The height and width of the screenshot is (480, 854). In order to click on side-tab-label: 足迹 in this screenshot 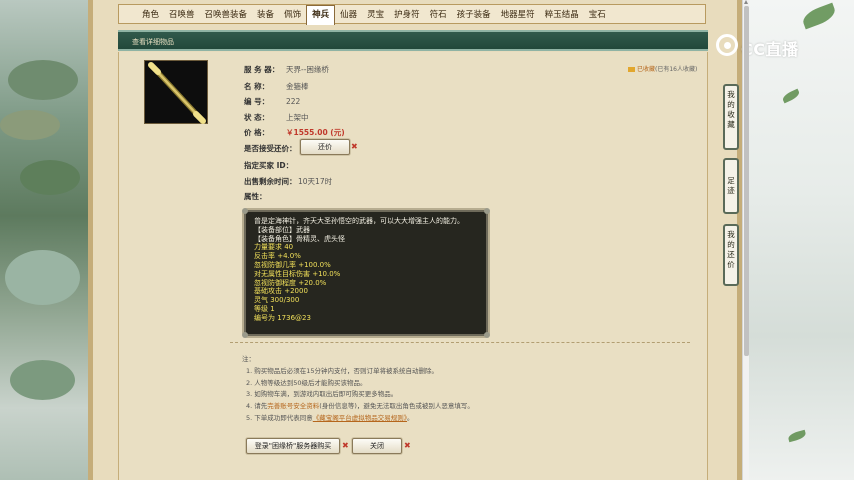, I will do `click(731, 186)`.